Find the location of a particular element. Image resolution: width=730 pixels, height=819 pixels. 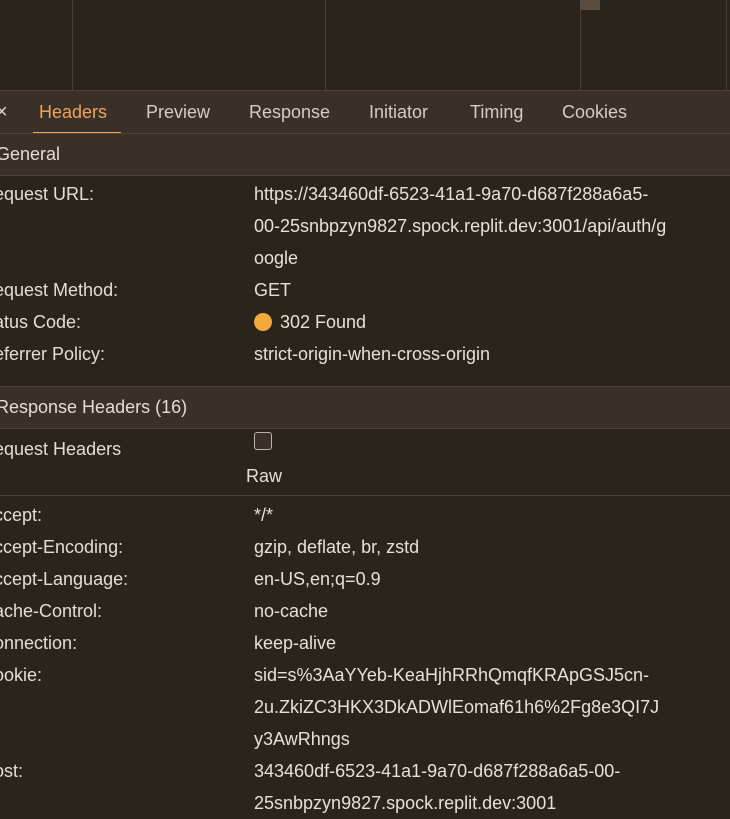

status-code-text: 302 Found is located at coordinates (323, 322).